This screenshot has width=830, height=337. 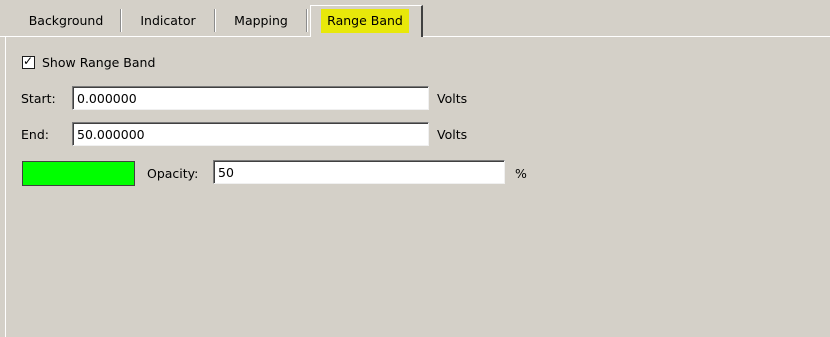 What do you see at coordinates (35, 134) in the screenshot?
I see `end-label: End:` at bounding box center [35, 134].